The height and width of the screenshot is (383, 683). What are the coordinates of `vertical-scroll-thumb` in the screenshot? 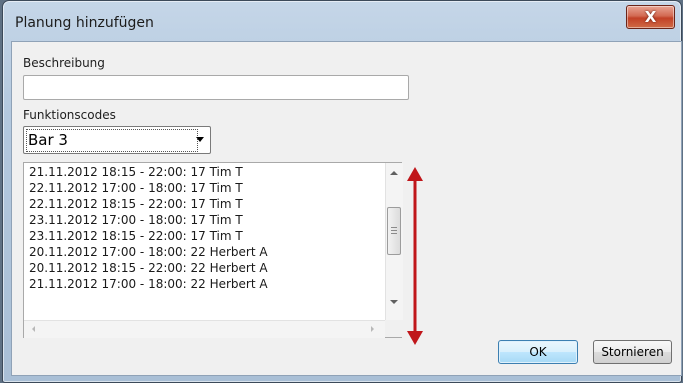 It's located at (394, 231).